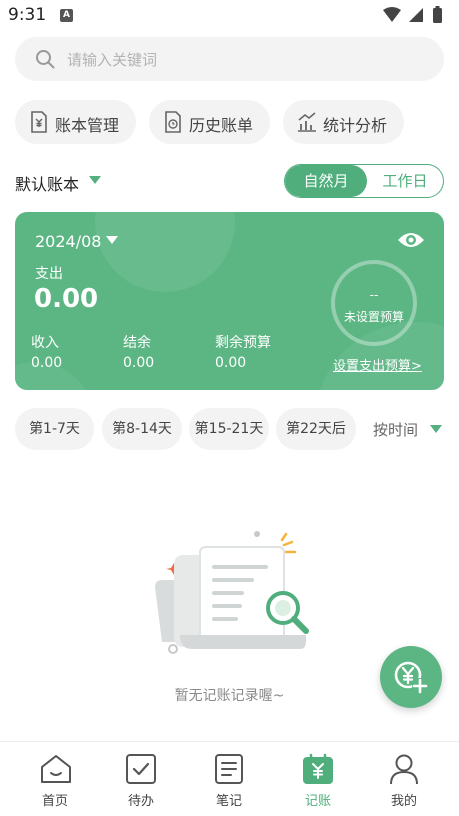  I want to click on add-record-button, so click(411, 677).